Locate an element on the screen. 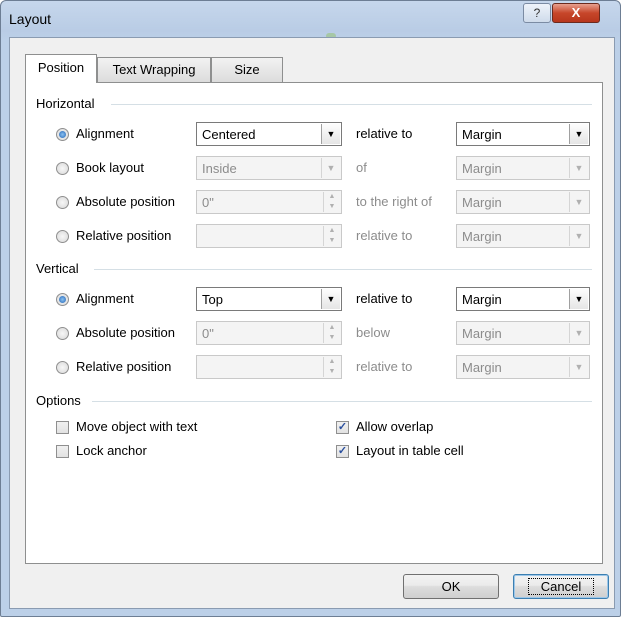 The height and width of the screenshot is (617, 621). lock-anchor-label: Lock anchor is located at coordinates (111, 450).